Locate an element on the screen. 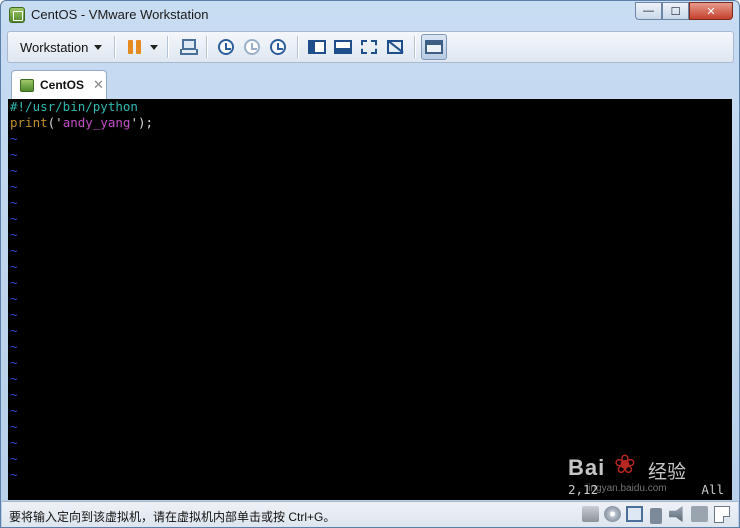  show-library-button is located at coordinates (317, 47).